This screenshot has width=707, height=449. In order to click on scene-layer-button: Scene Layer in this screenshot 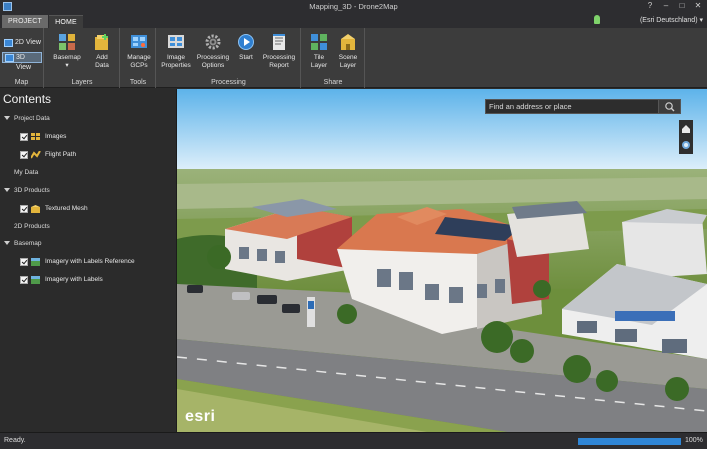, I will do `click(348, 51)`.